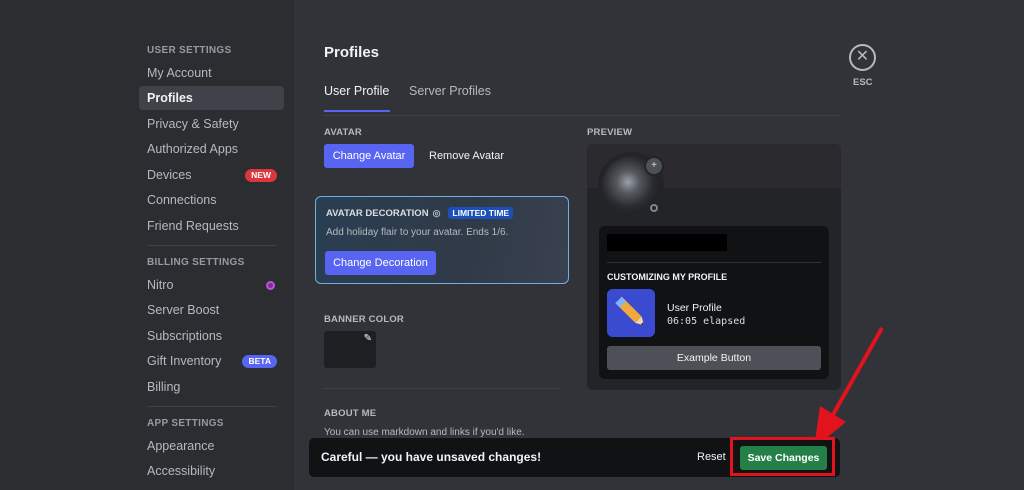 Image resolution: width=1024 pixels, height=490 pixels. Describe the element at coordinates (610, 132) in the screenshot. I see `preview-label: PREVIEW` at that location.